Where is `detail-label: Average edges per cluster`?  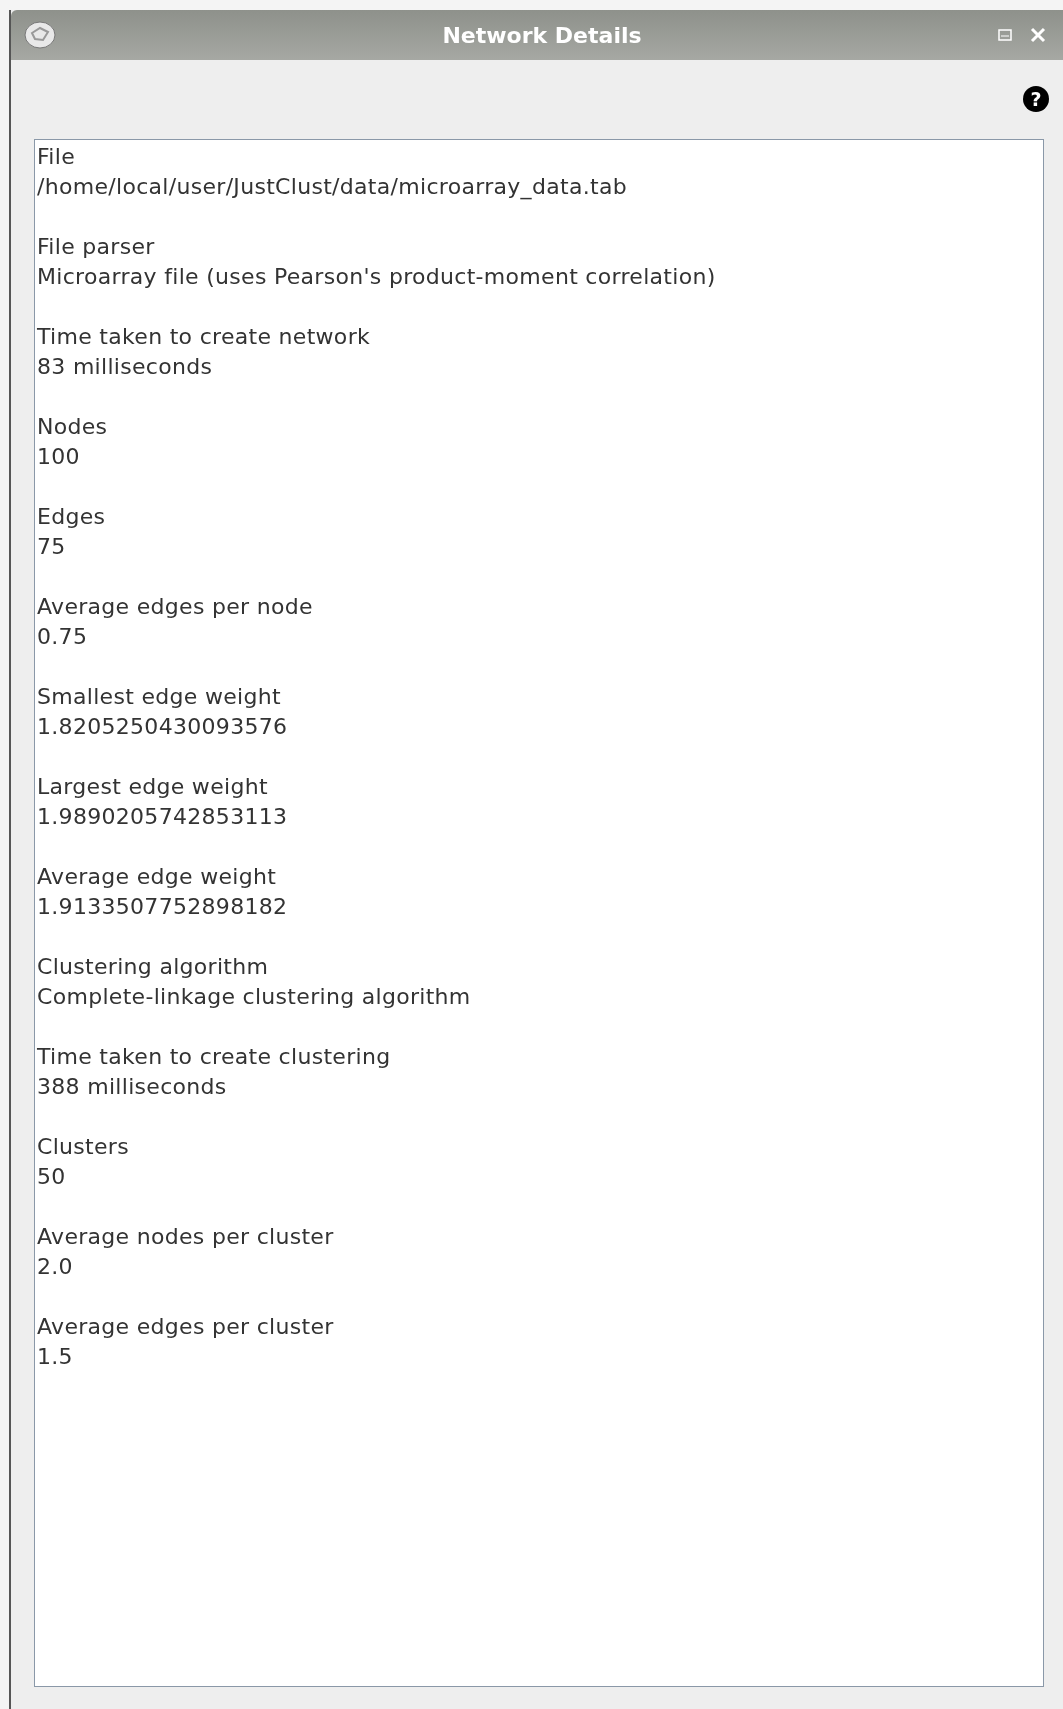
detail-label: Average edges per cluster is located at coordinates (185, 1327).